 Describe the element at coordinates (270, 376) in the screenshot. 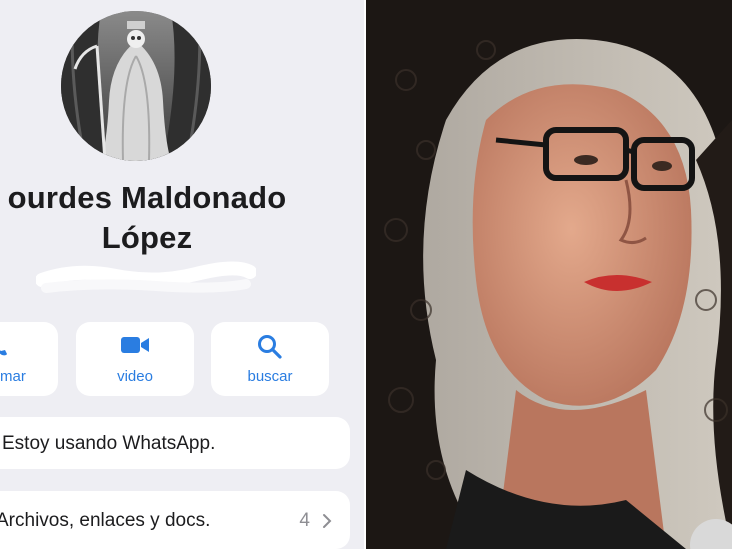

I see `search-button-label: buscar` at that location.